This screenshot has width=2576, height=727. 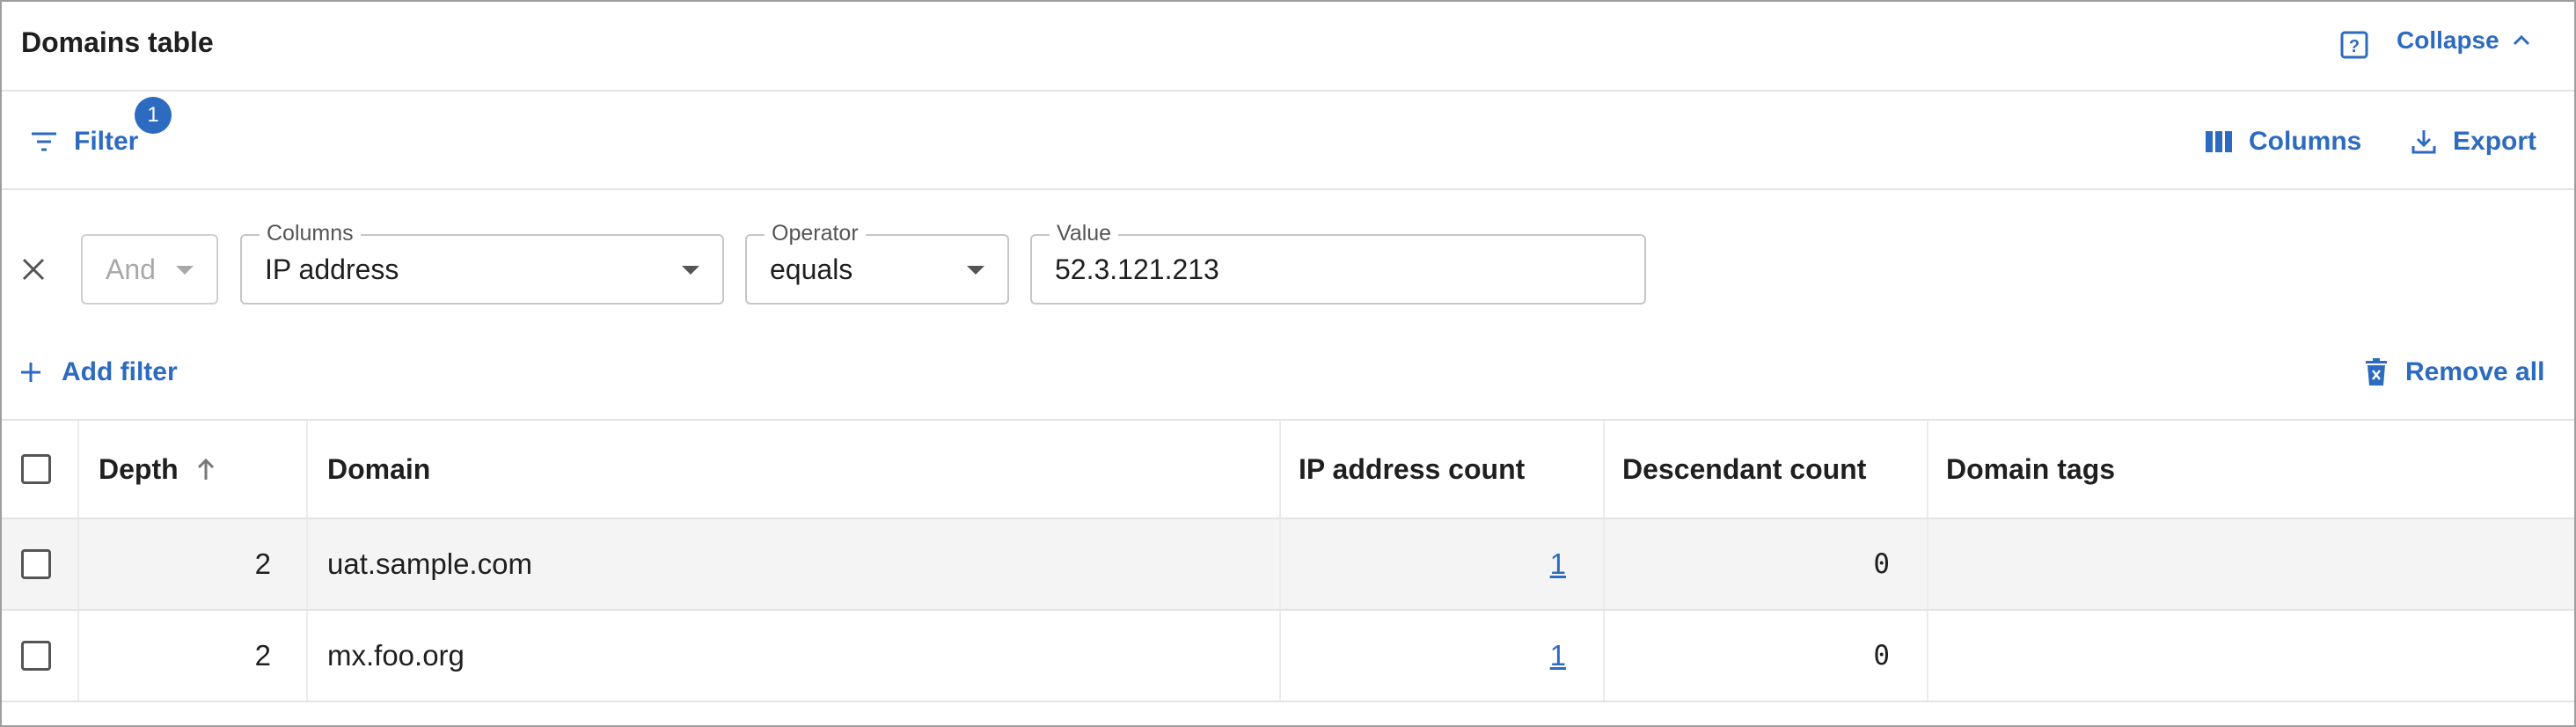 What do you see at coordinates (332, 269) in the screenshot?
I see `filter-column-value: IP address` at bounding box center [332, 269].